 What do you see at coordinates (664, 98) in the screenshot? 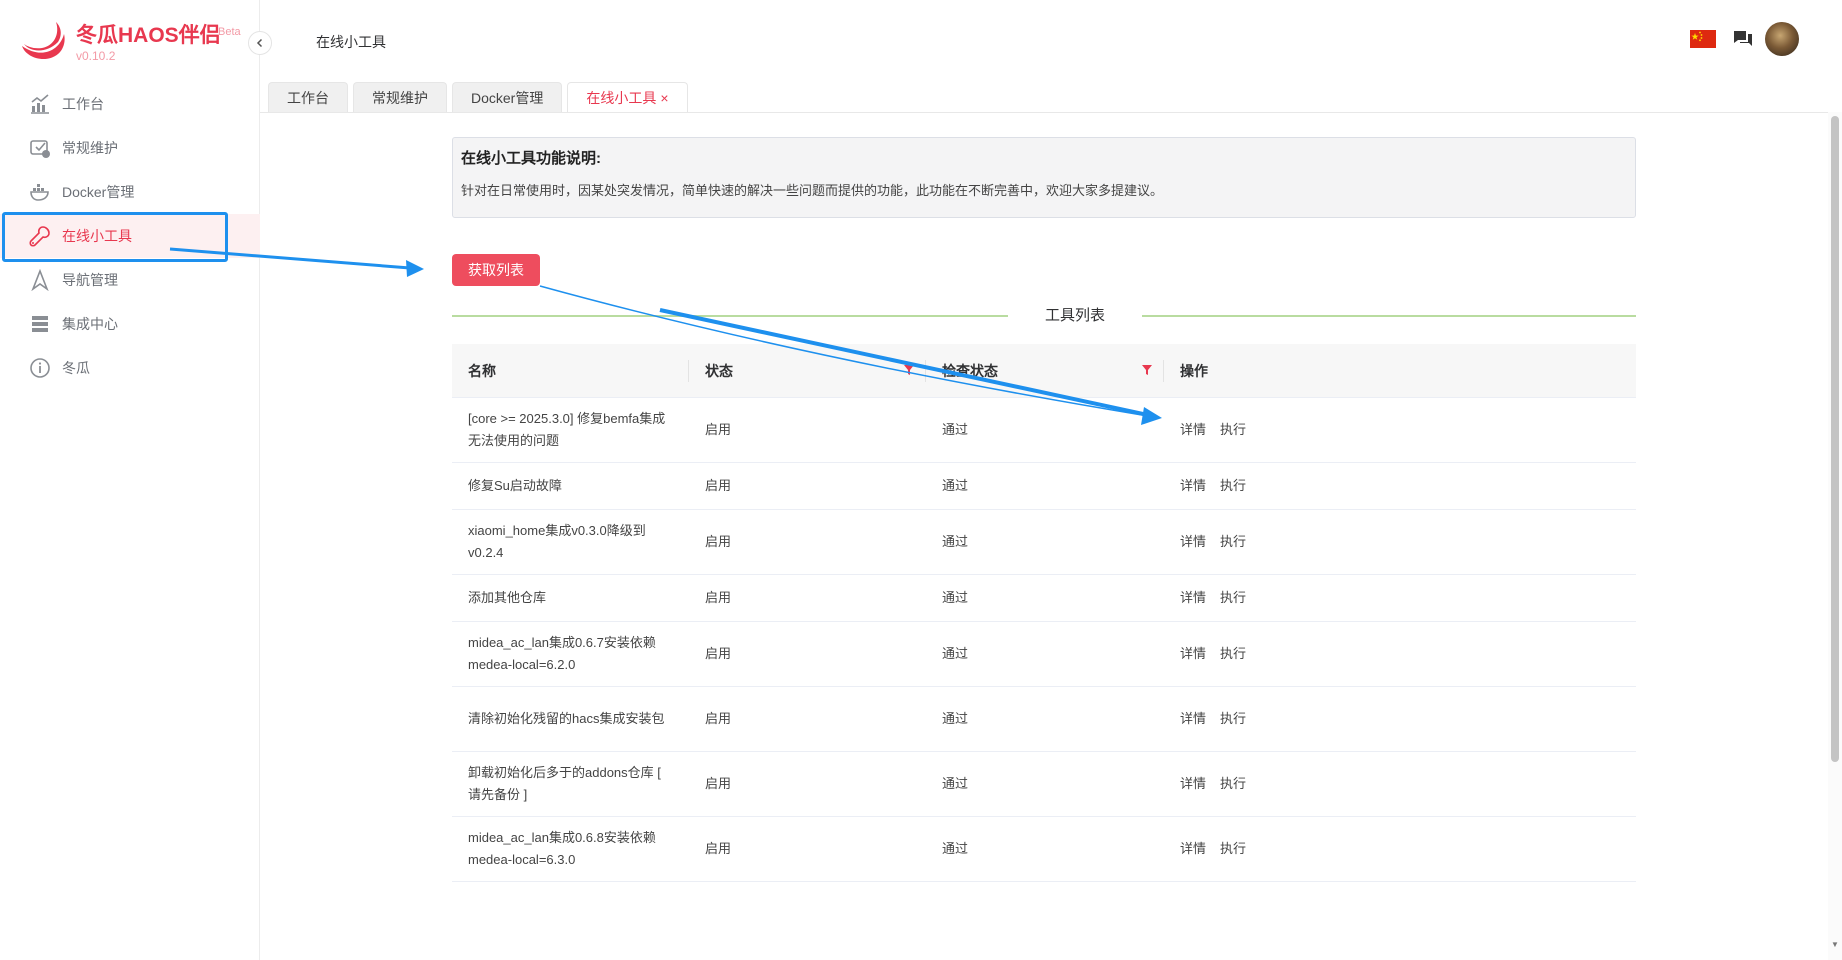
I see `close-icon: ×` at bounding box center [664, 98].